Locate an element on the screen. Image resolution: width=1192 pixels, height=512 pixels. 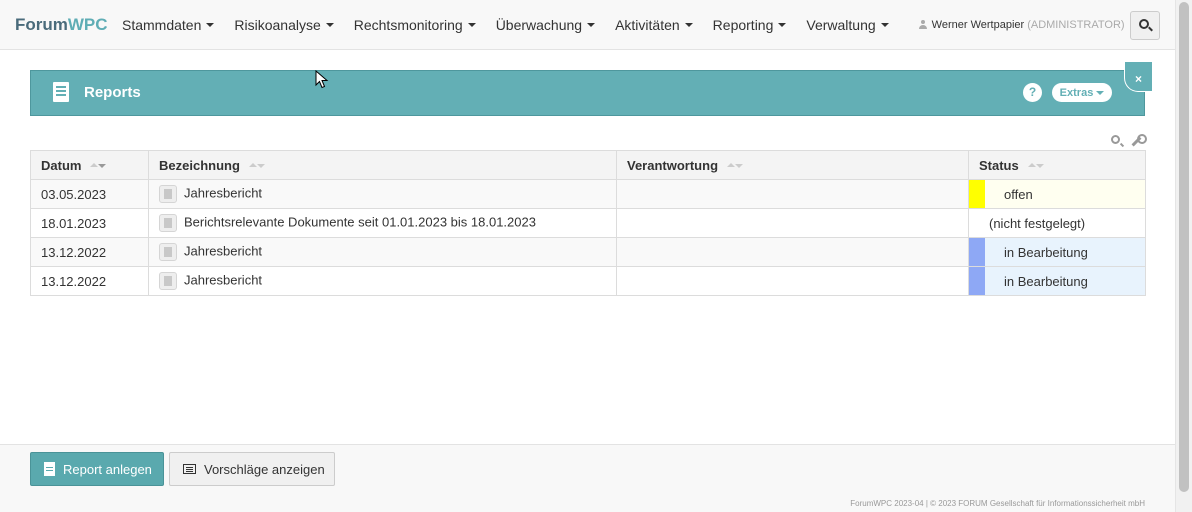
column-label: Bezeichnung is located at coordinates (199, 165).